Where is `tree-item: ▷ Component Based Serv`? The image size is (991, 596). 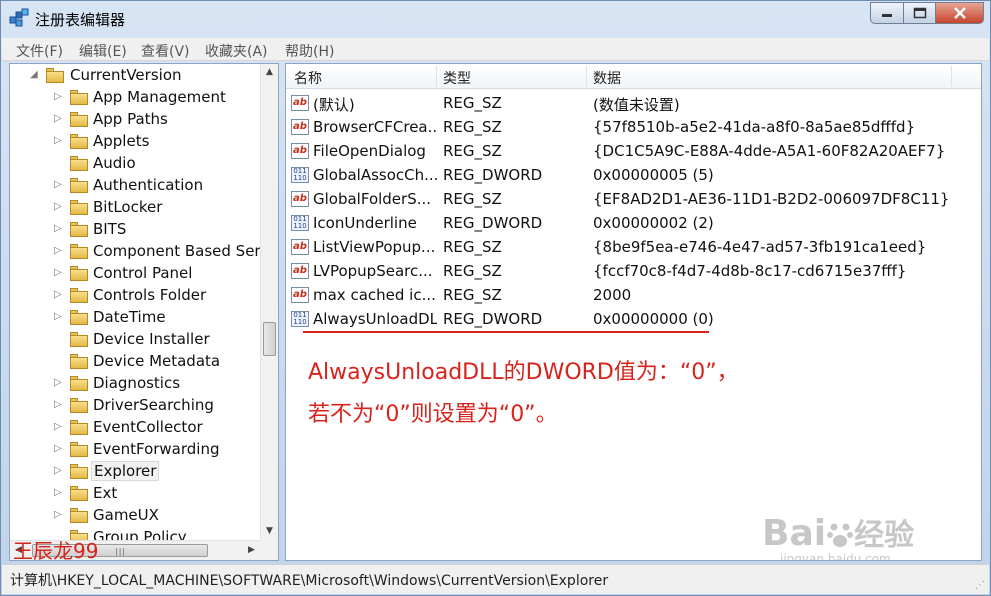 tree-item: ▷ Component Based Serv is located at coordinates (135, 252).